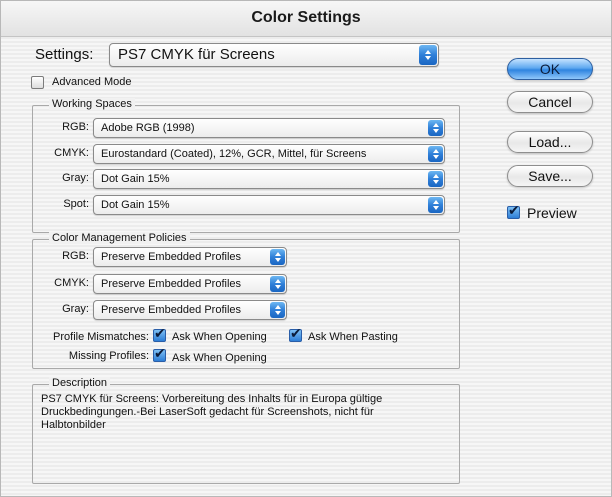 This screenshot has width=612, height=497. Describe the element at coordinates (75, 256) in the screenshot. I see `pol-rgb-label: RGB:` at that location.